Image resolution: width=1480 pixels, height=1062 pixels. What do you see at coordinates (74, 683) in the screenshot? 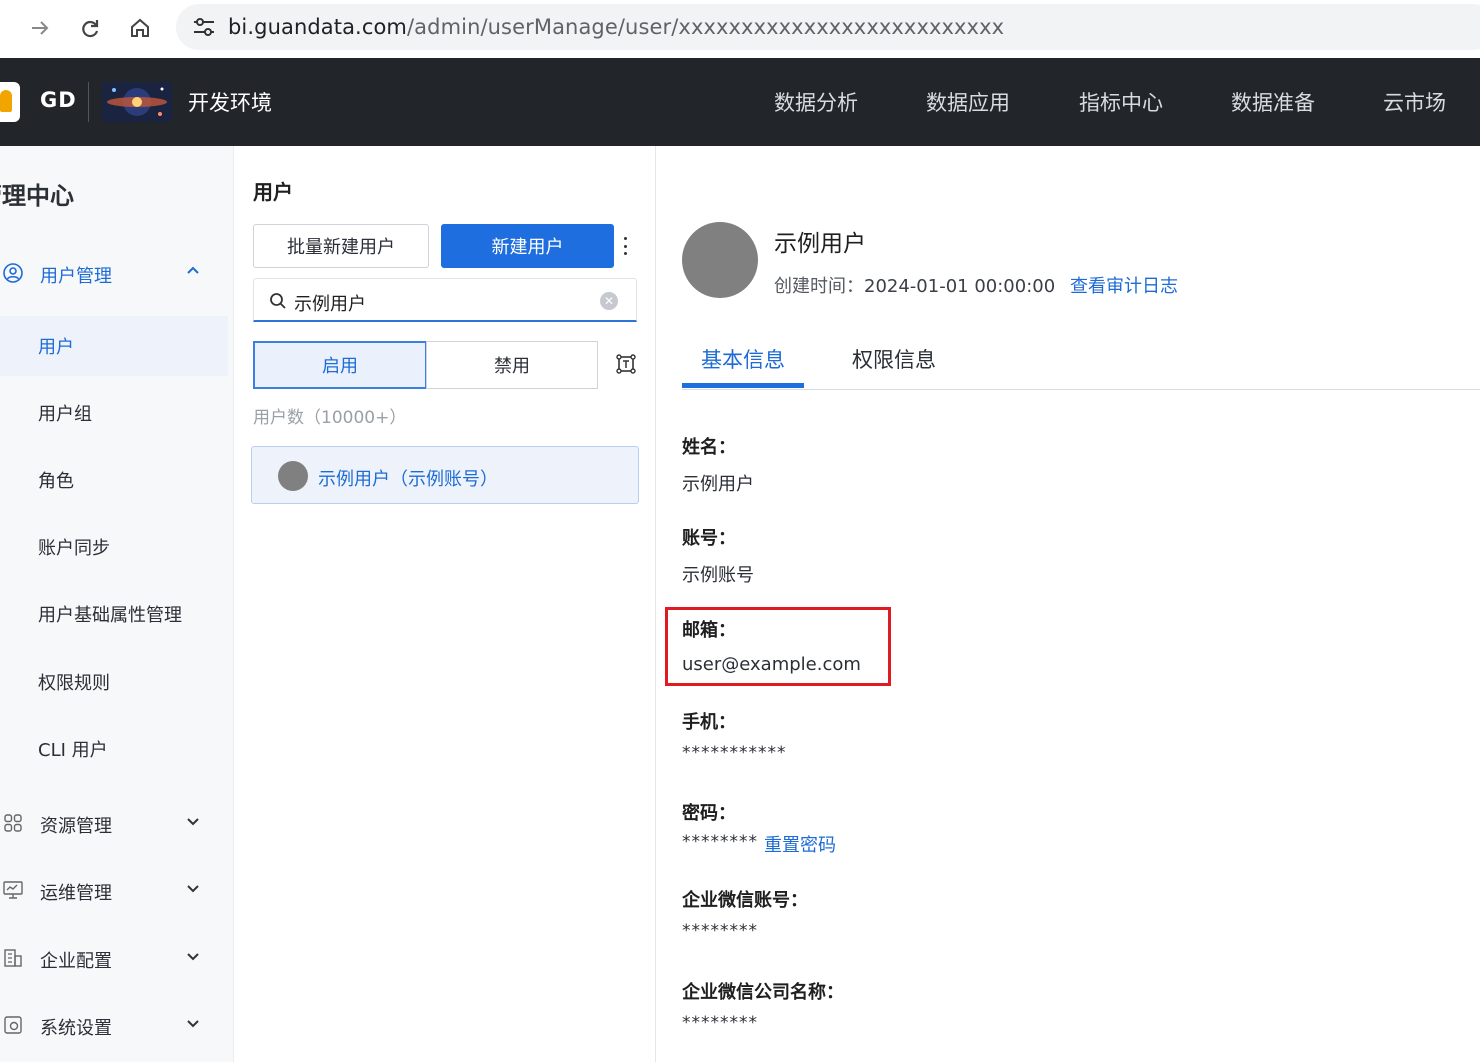
I see `sidebar-item-label: 权限规则` at bounding box center [74, 683].